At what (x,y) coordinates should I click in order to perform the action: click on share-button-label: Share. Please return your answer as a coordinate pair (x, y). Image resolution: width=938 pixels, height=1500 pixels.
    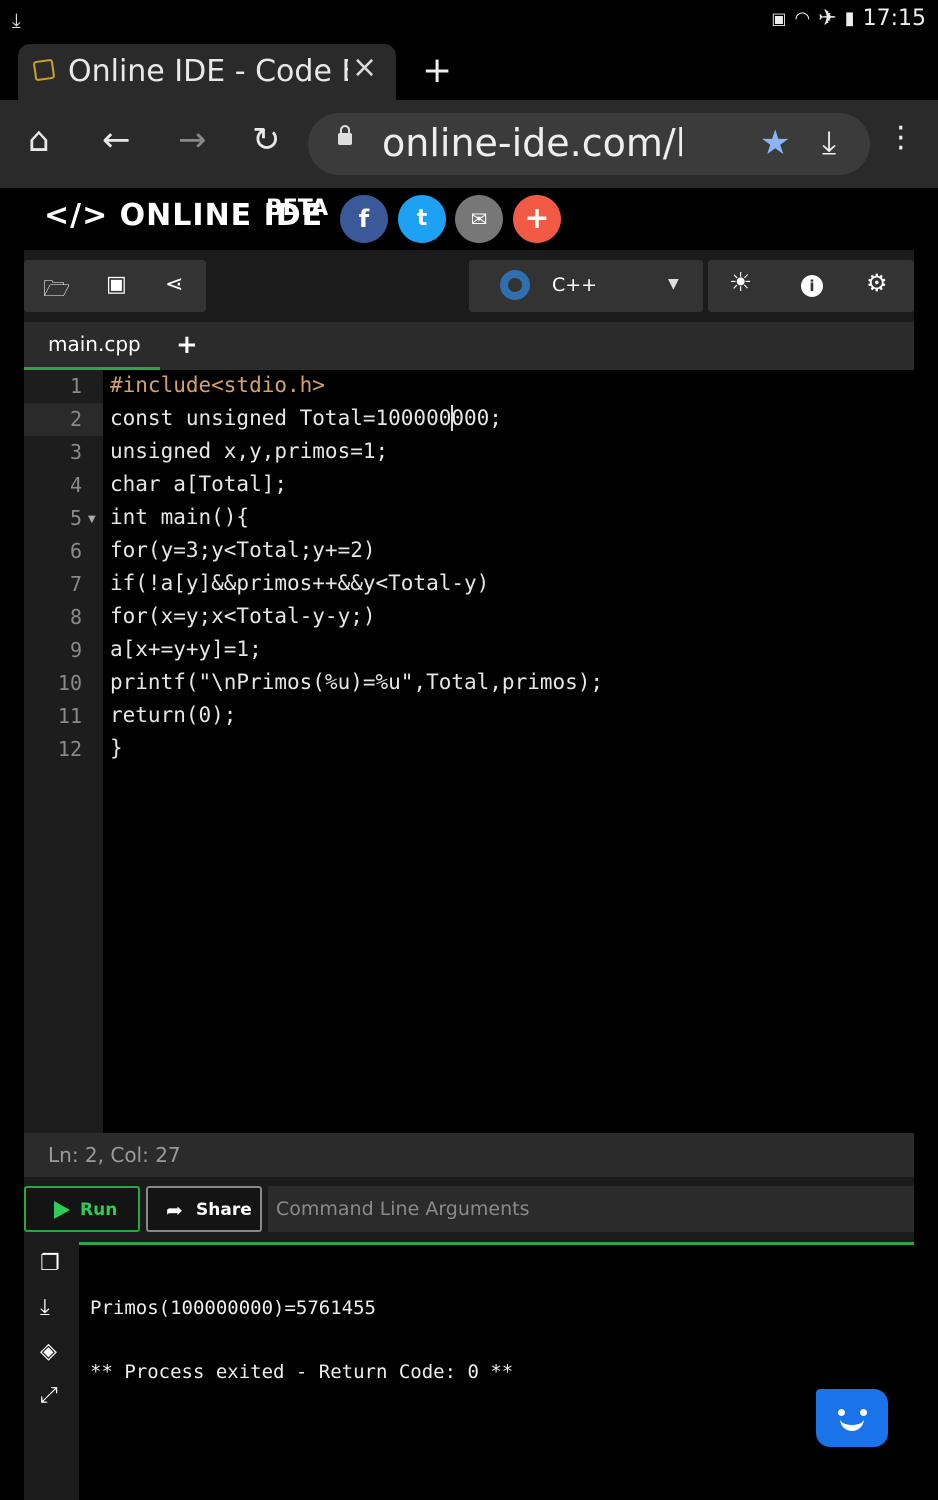
    Looking at the image, I should click on (224, 1210).